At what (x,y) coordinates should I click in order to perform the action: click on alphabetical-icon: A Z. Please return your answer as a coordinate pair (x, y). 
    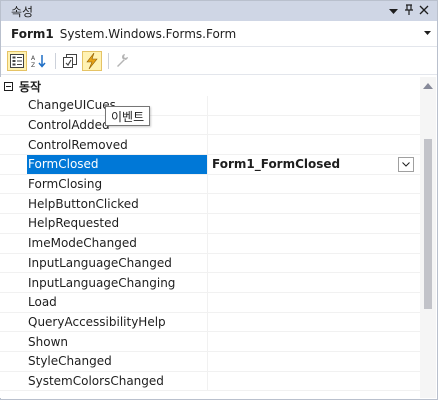
    Looking at the image, I should click on (38, 61).